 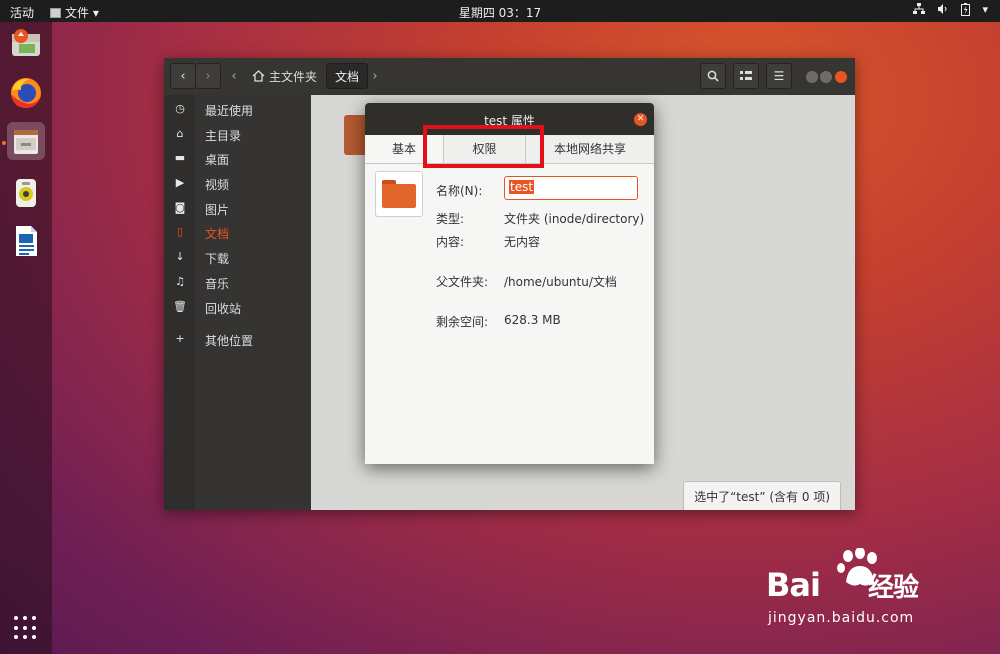 I want to click on watermark-brand-text: Bai, so click(x=793, y=585).